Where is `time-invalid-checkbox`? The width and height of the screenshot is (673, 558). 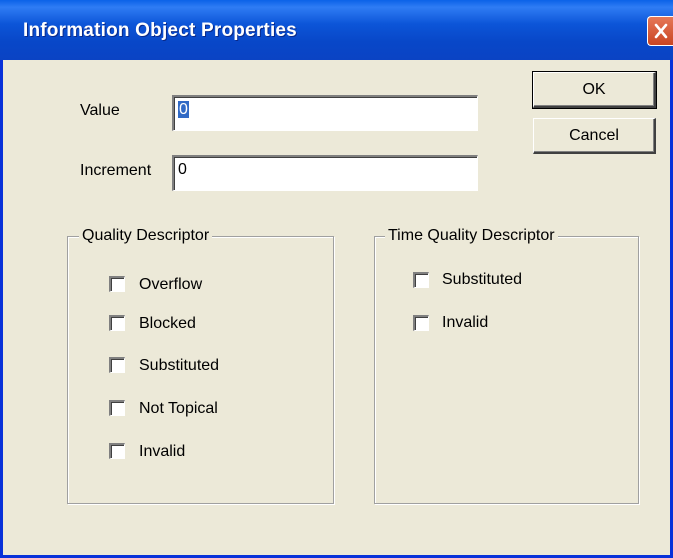 time-invalid-checkbox is located at coordinates (421, 323).